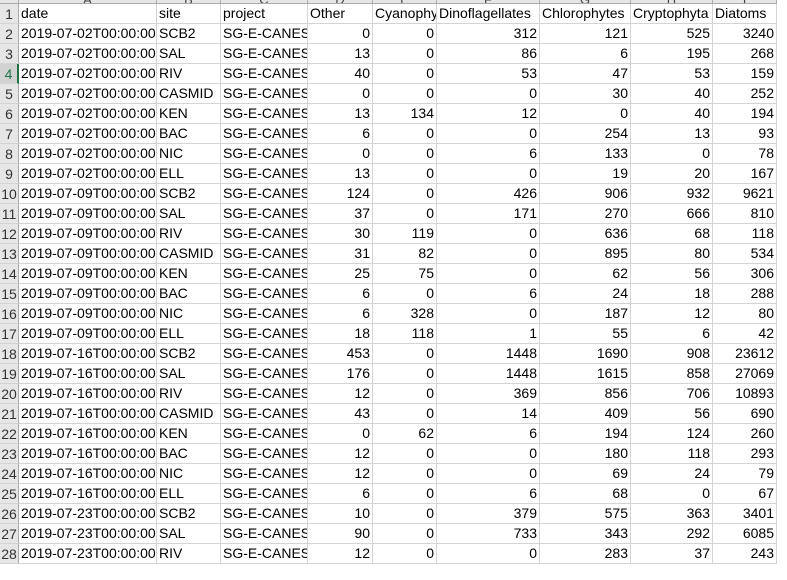 This screenshot has width=787, height=580. What do you see at coordinates (405, 114) in the screenshot?
I see `cell-cyanophy: 134` at bounding box center [405, 114].